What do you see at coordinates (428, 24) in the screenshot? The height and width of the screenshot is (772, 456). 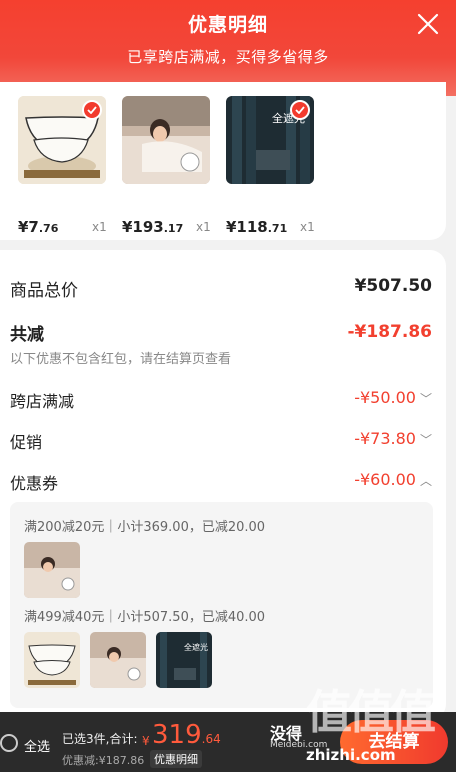 I see `close-icon` at bounding box center [428, 24].